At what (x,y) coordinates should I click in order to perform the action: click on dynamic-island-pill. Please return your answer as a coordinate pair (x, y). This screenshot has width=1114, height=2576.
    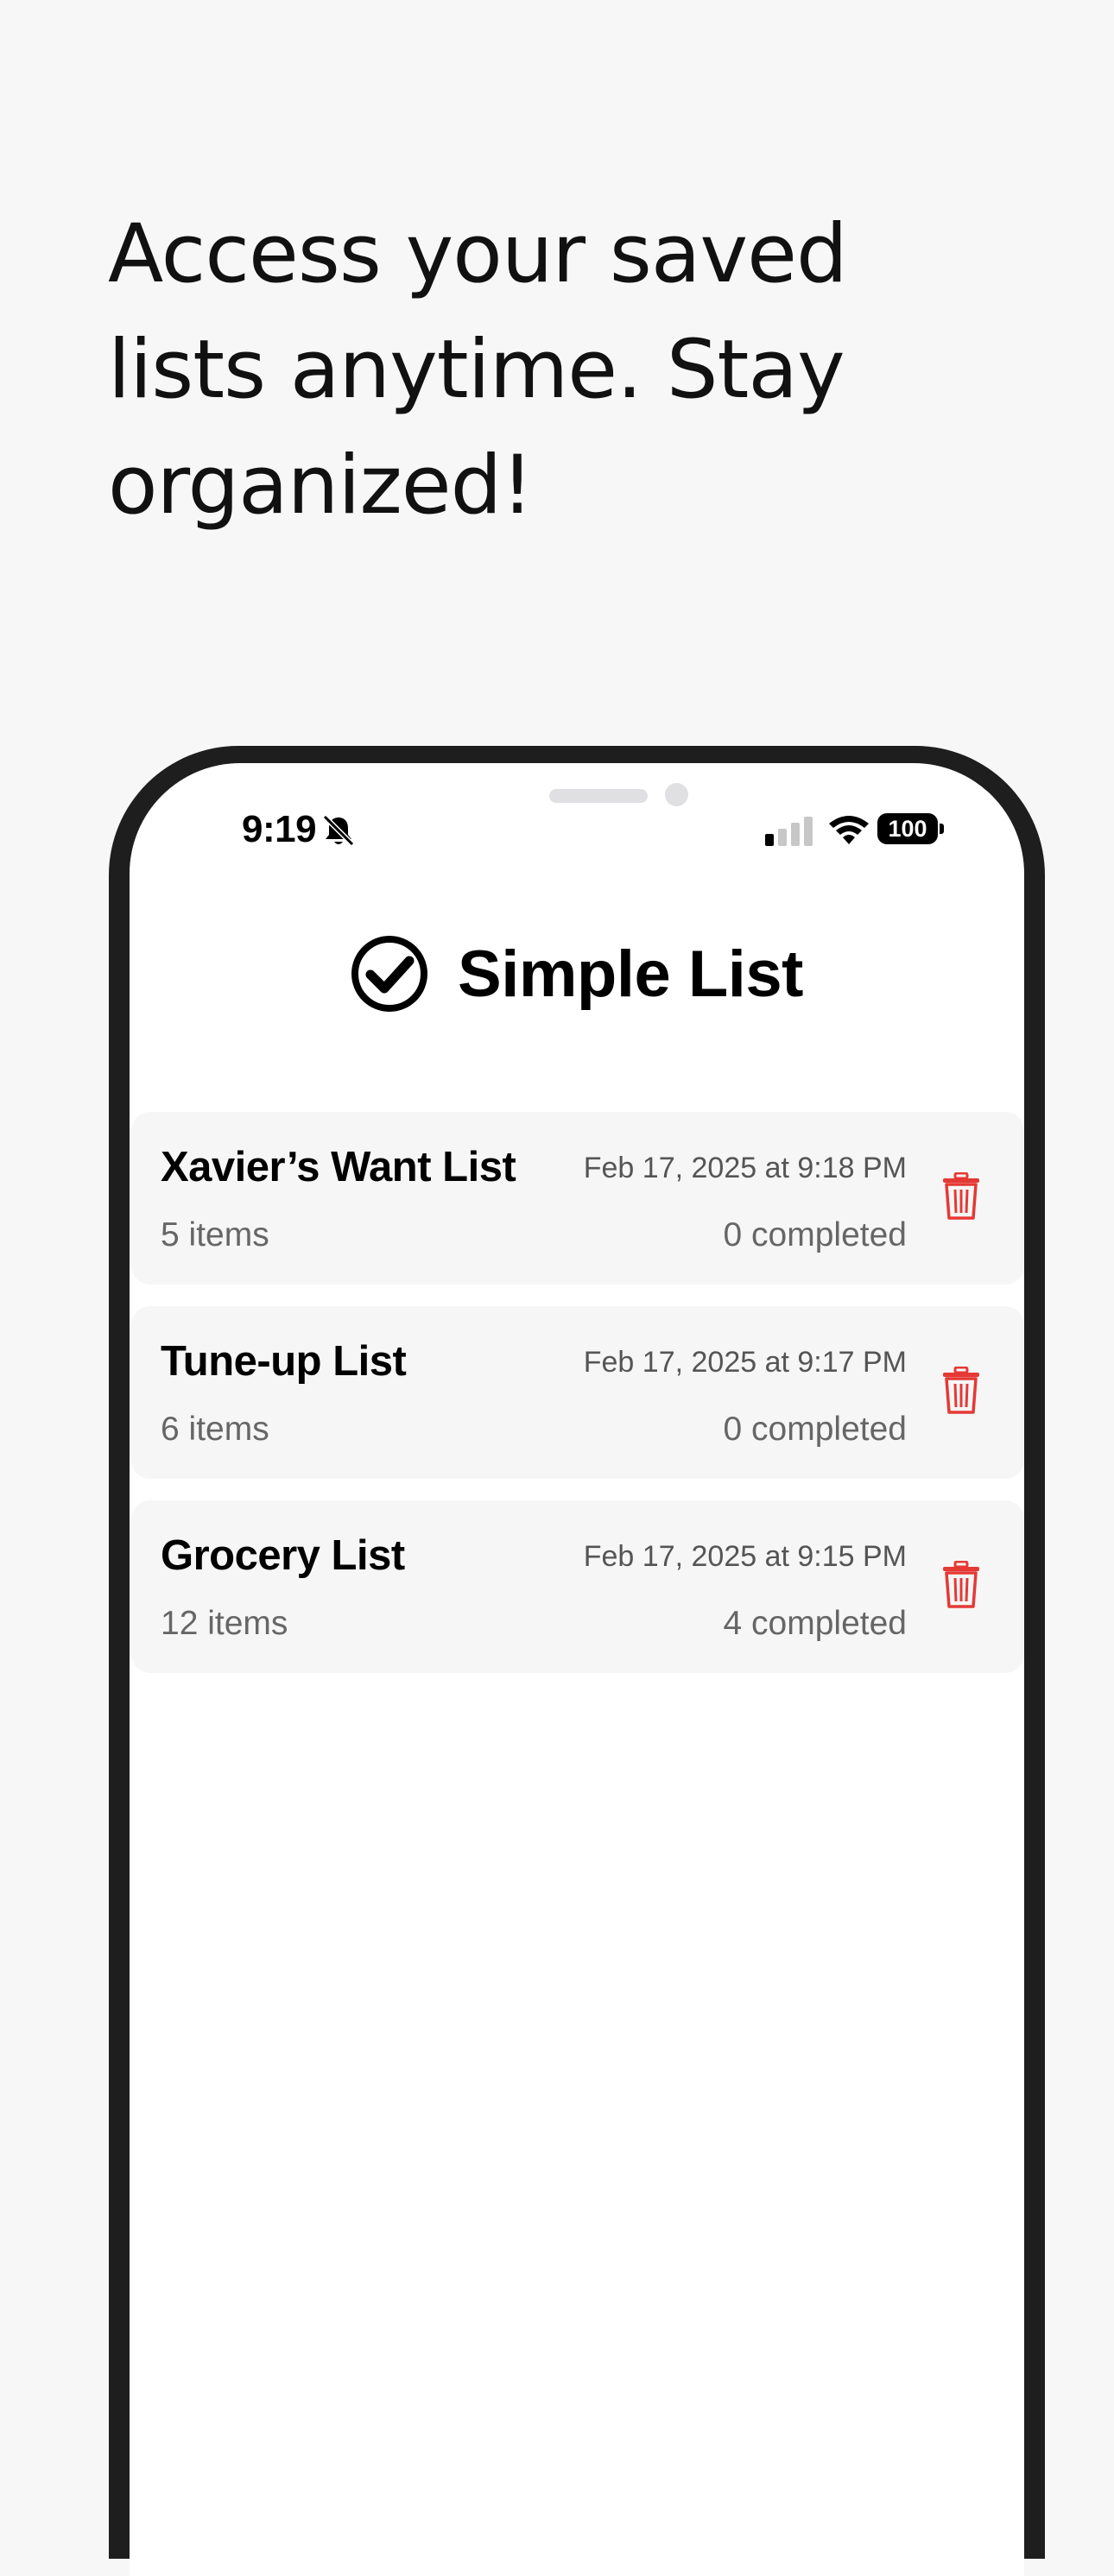
    Looking at the image, I should click on (598, 796).